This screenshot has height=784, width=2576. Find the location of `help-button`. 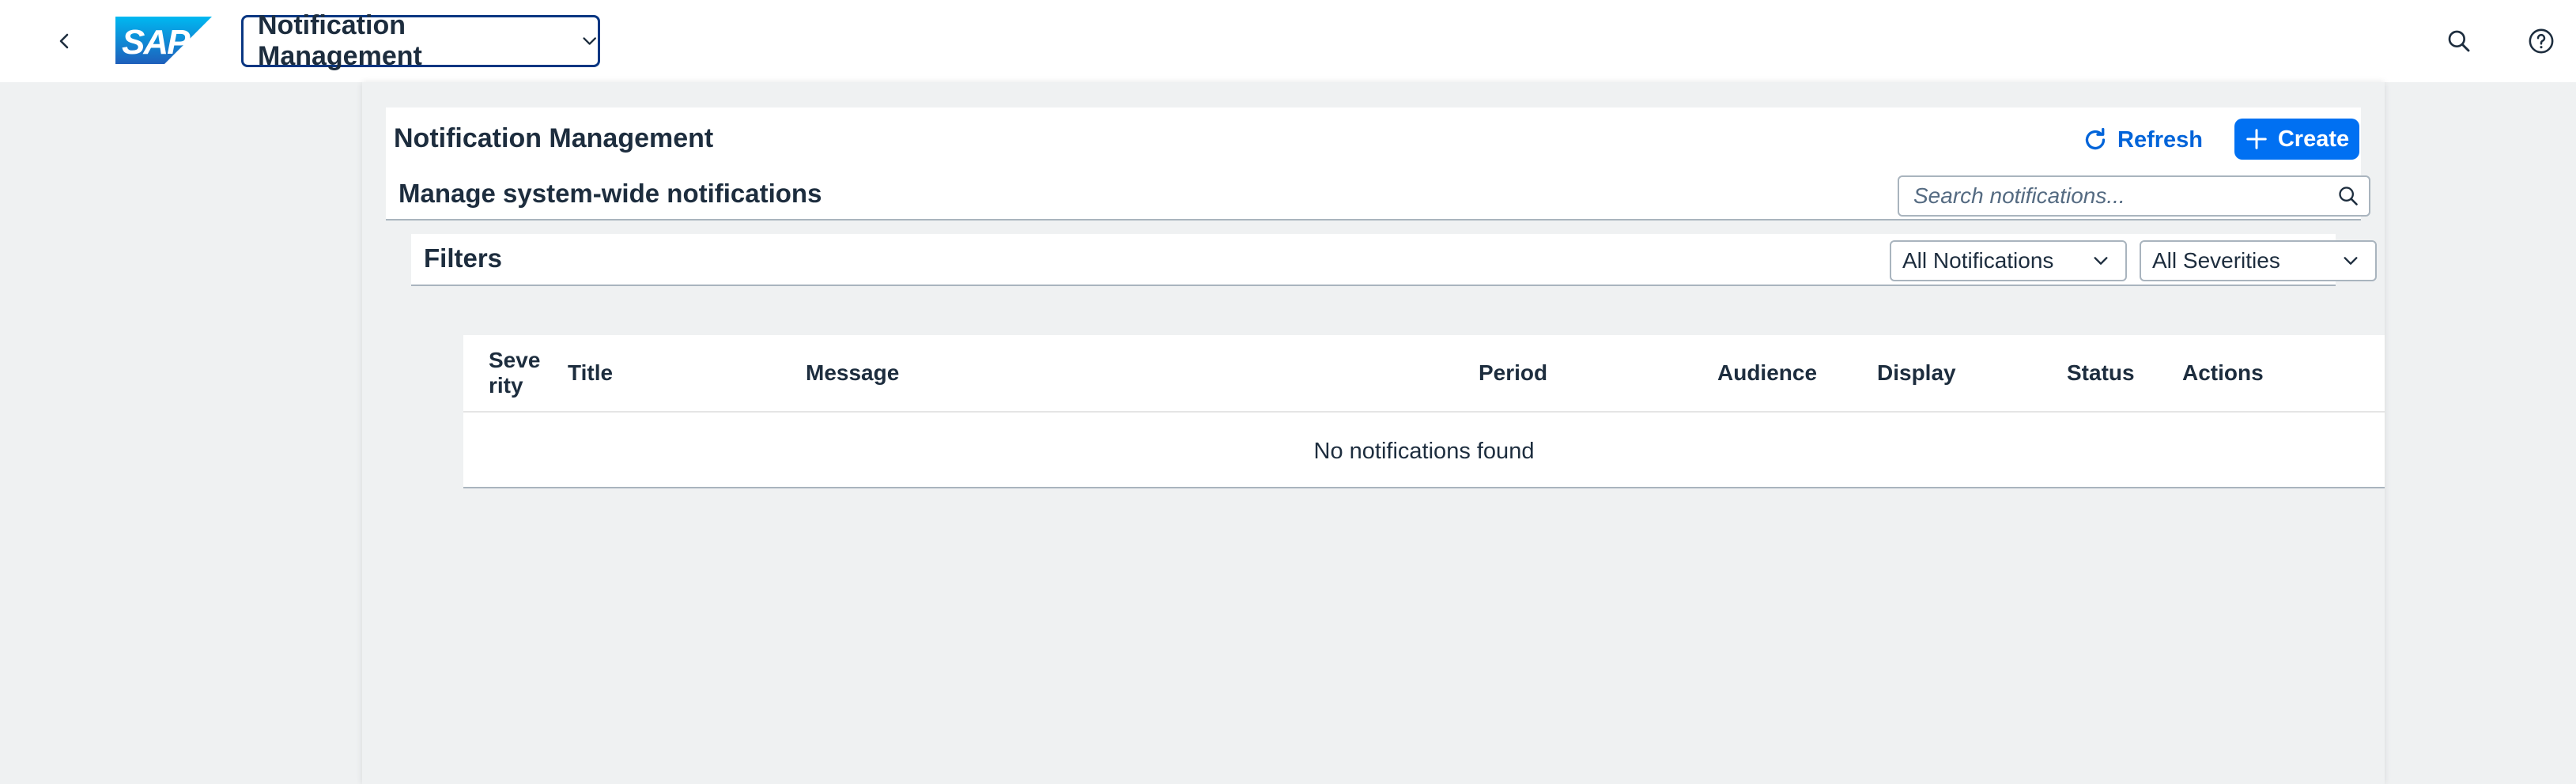

help-button is located at coordinates (2541, 41).